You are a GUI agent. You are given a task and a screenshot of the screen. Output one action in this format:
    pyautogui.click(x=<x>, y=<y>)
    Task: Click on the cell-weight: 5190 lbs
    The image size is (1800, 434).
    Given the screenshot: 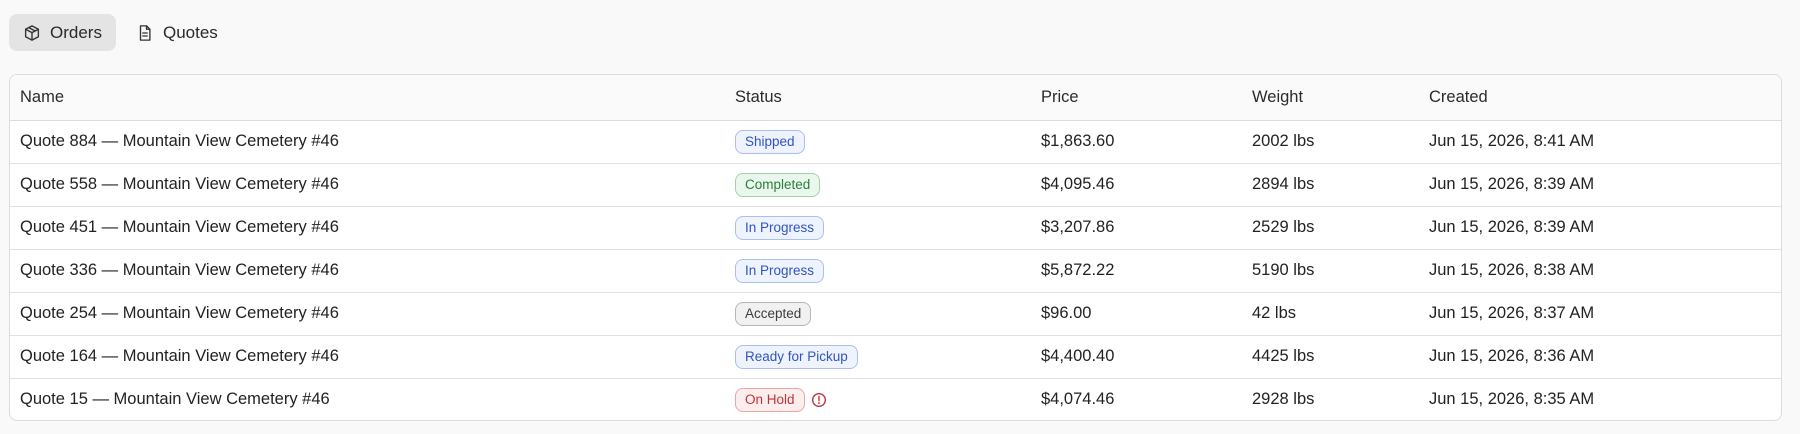 What is the action you would take?
    pyautogui.click(x=1330, y=271)
    